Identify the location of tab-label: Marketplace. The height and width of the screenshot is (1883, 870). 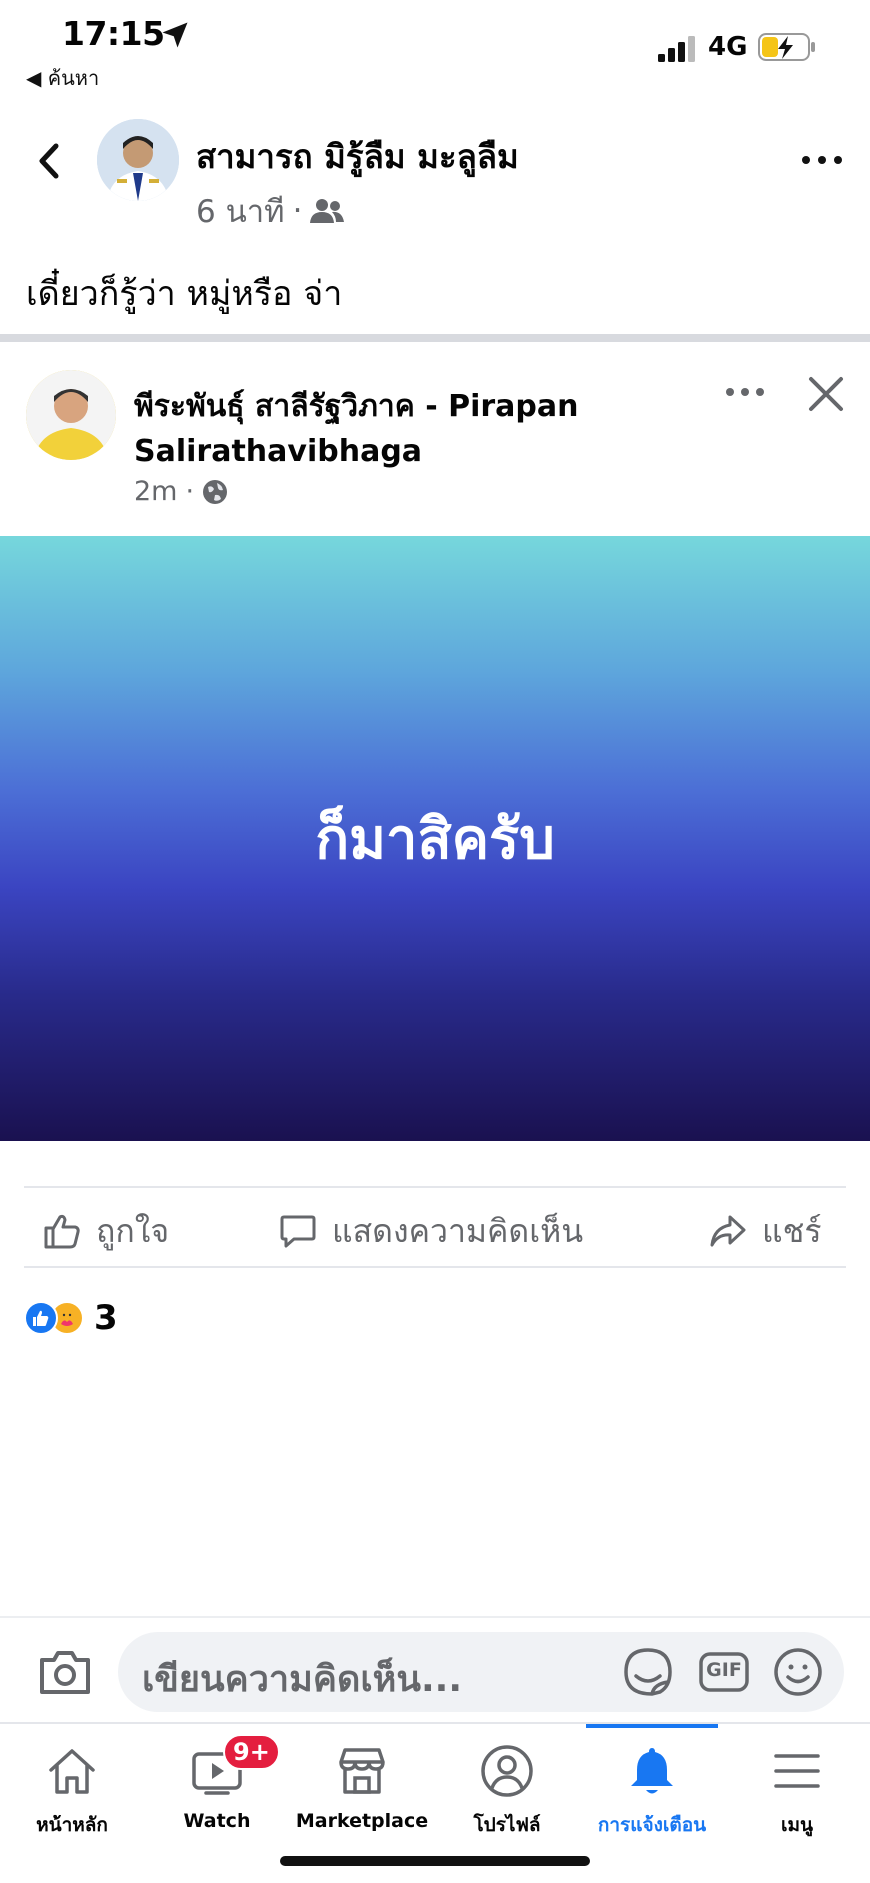
(362, 1821).